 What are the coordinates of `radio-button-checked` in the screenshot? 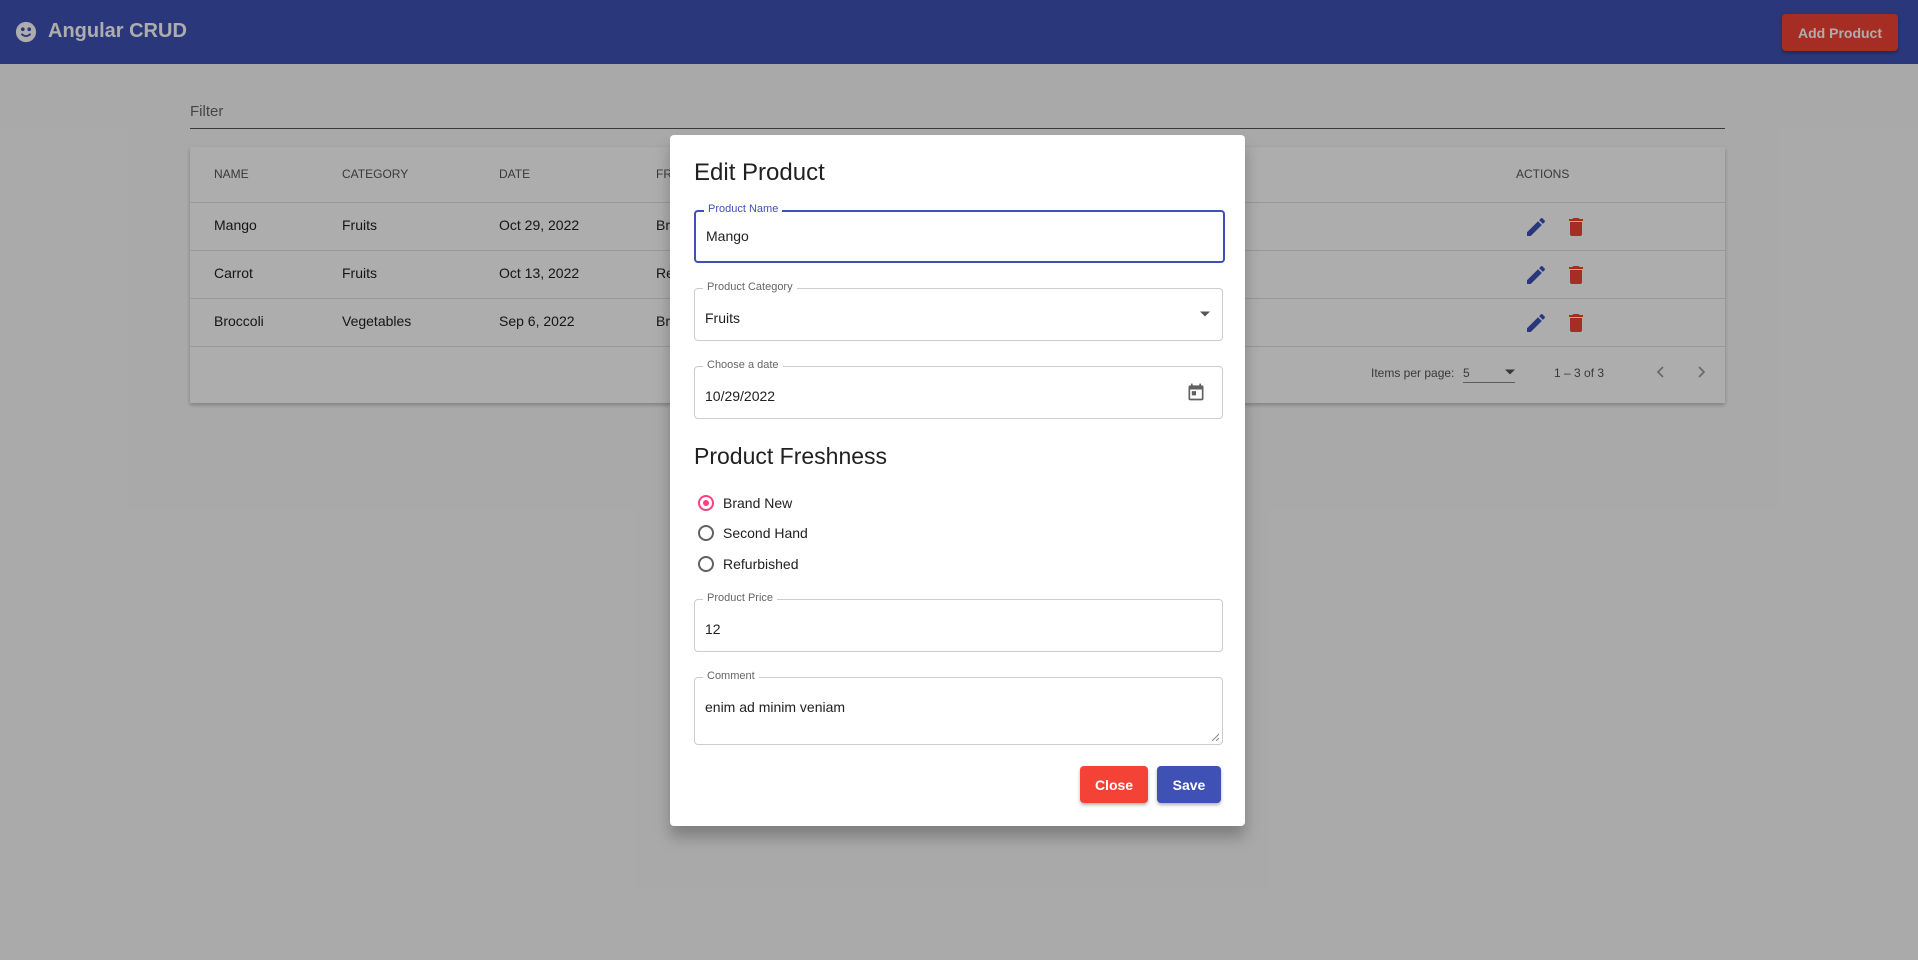 It's located at (706, 503).